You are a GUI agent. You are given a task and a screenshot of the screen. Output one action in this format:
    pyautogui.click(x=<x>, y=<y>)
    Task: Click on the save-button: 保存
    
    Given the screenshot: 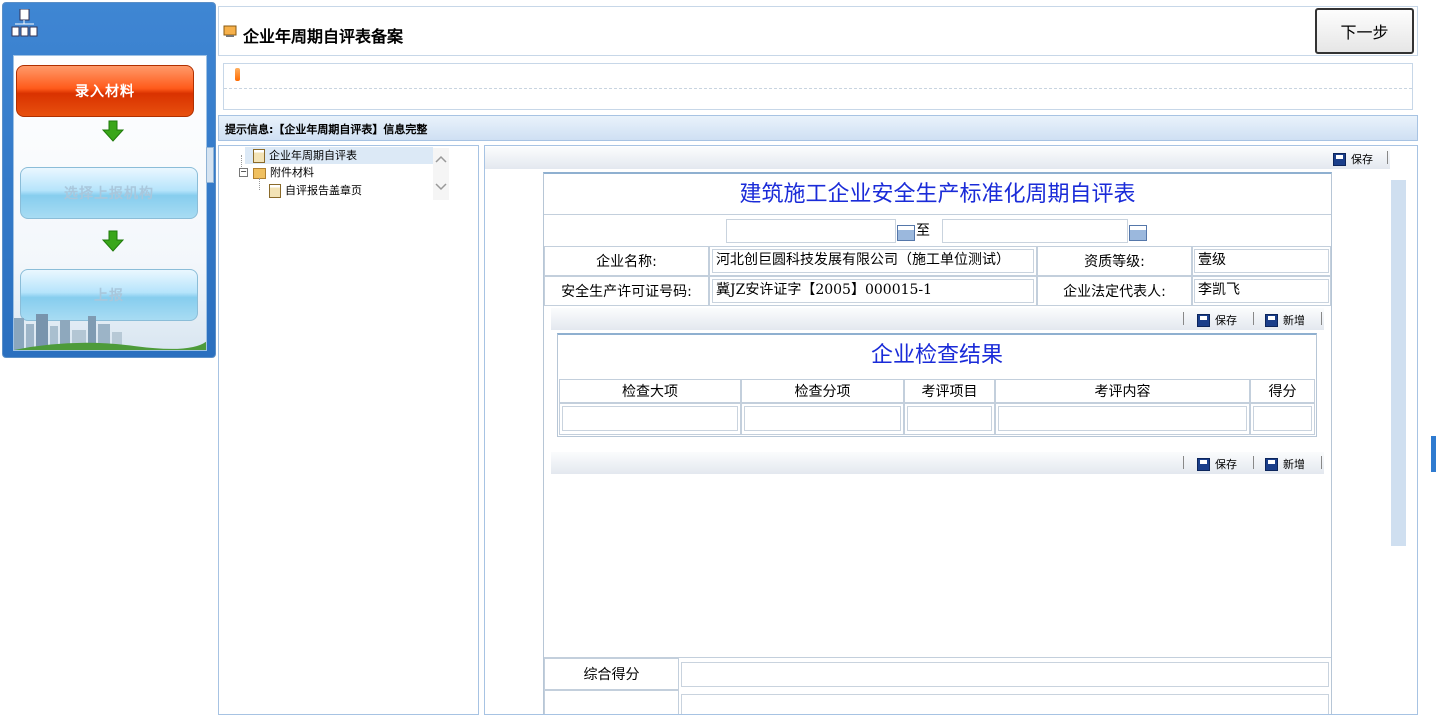 What is the action you would take?
    pyautogui.click(x=1353, y=159)
    